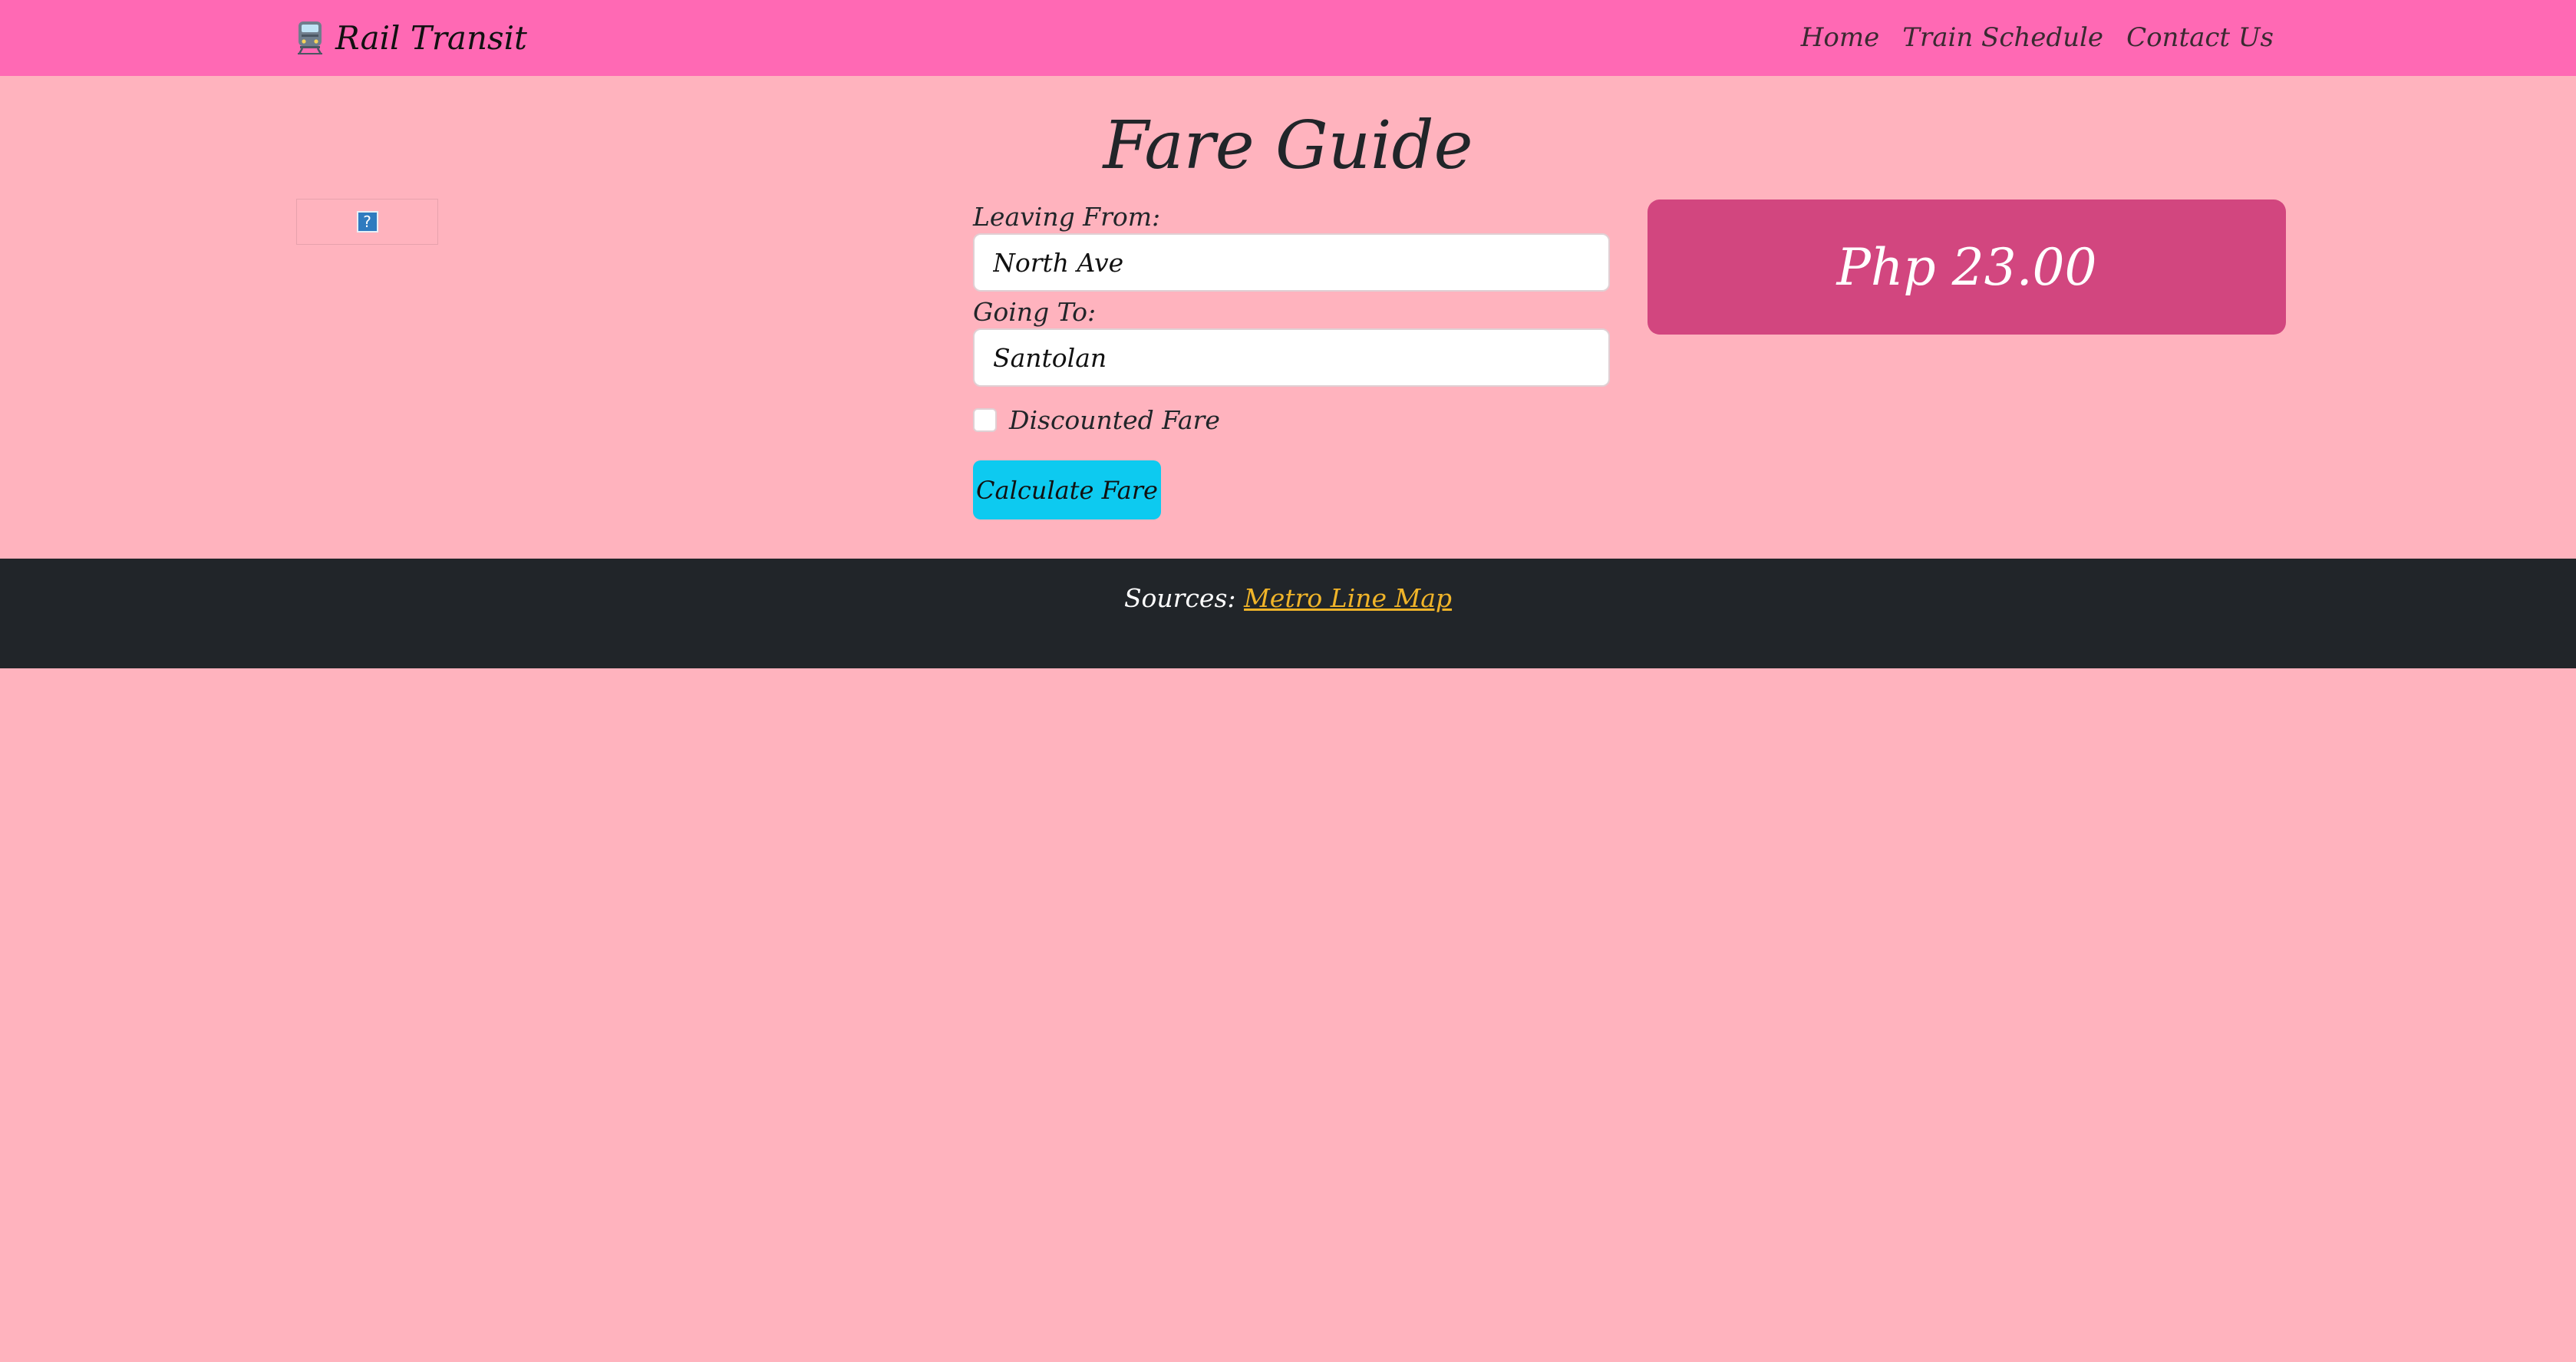  Describe the element at coordinates (1114, 420) in the screenshot. I see `discounted-fare-label: Discounted Fare` at that location.